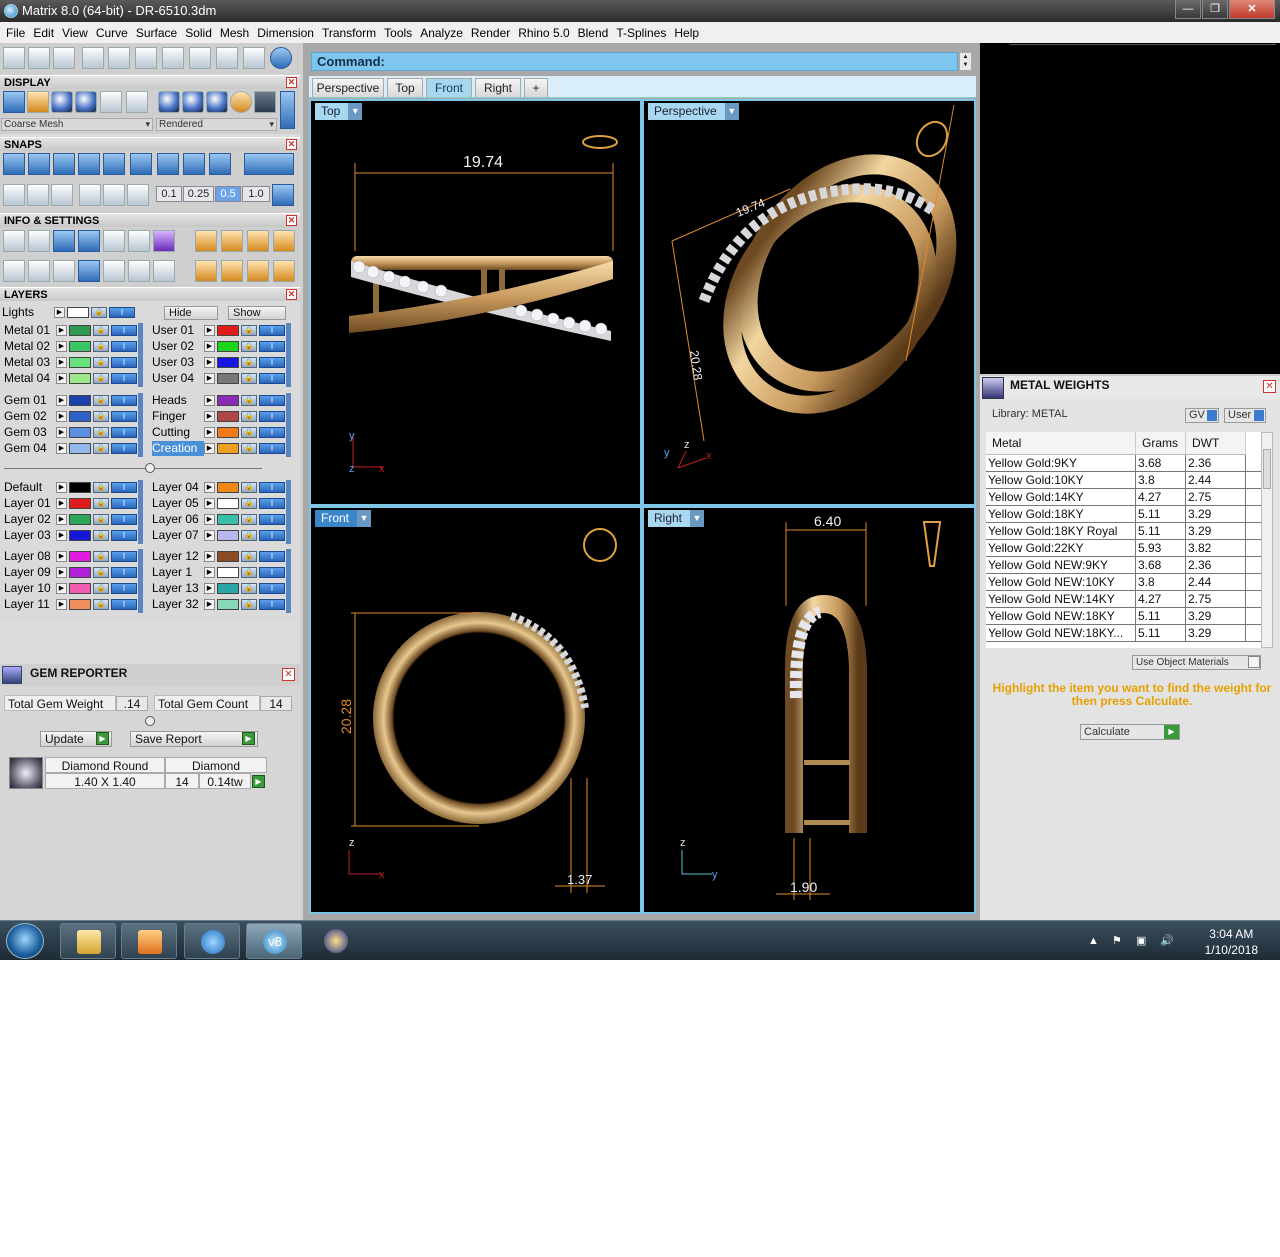 The image size is (1280, 1257). I want to click on chevron-down-icon: ▼, so click(731, 111).